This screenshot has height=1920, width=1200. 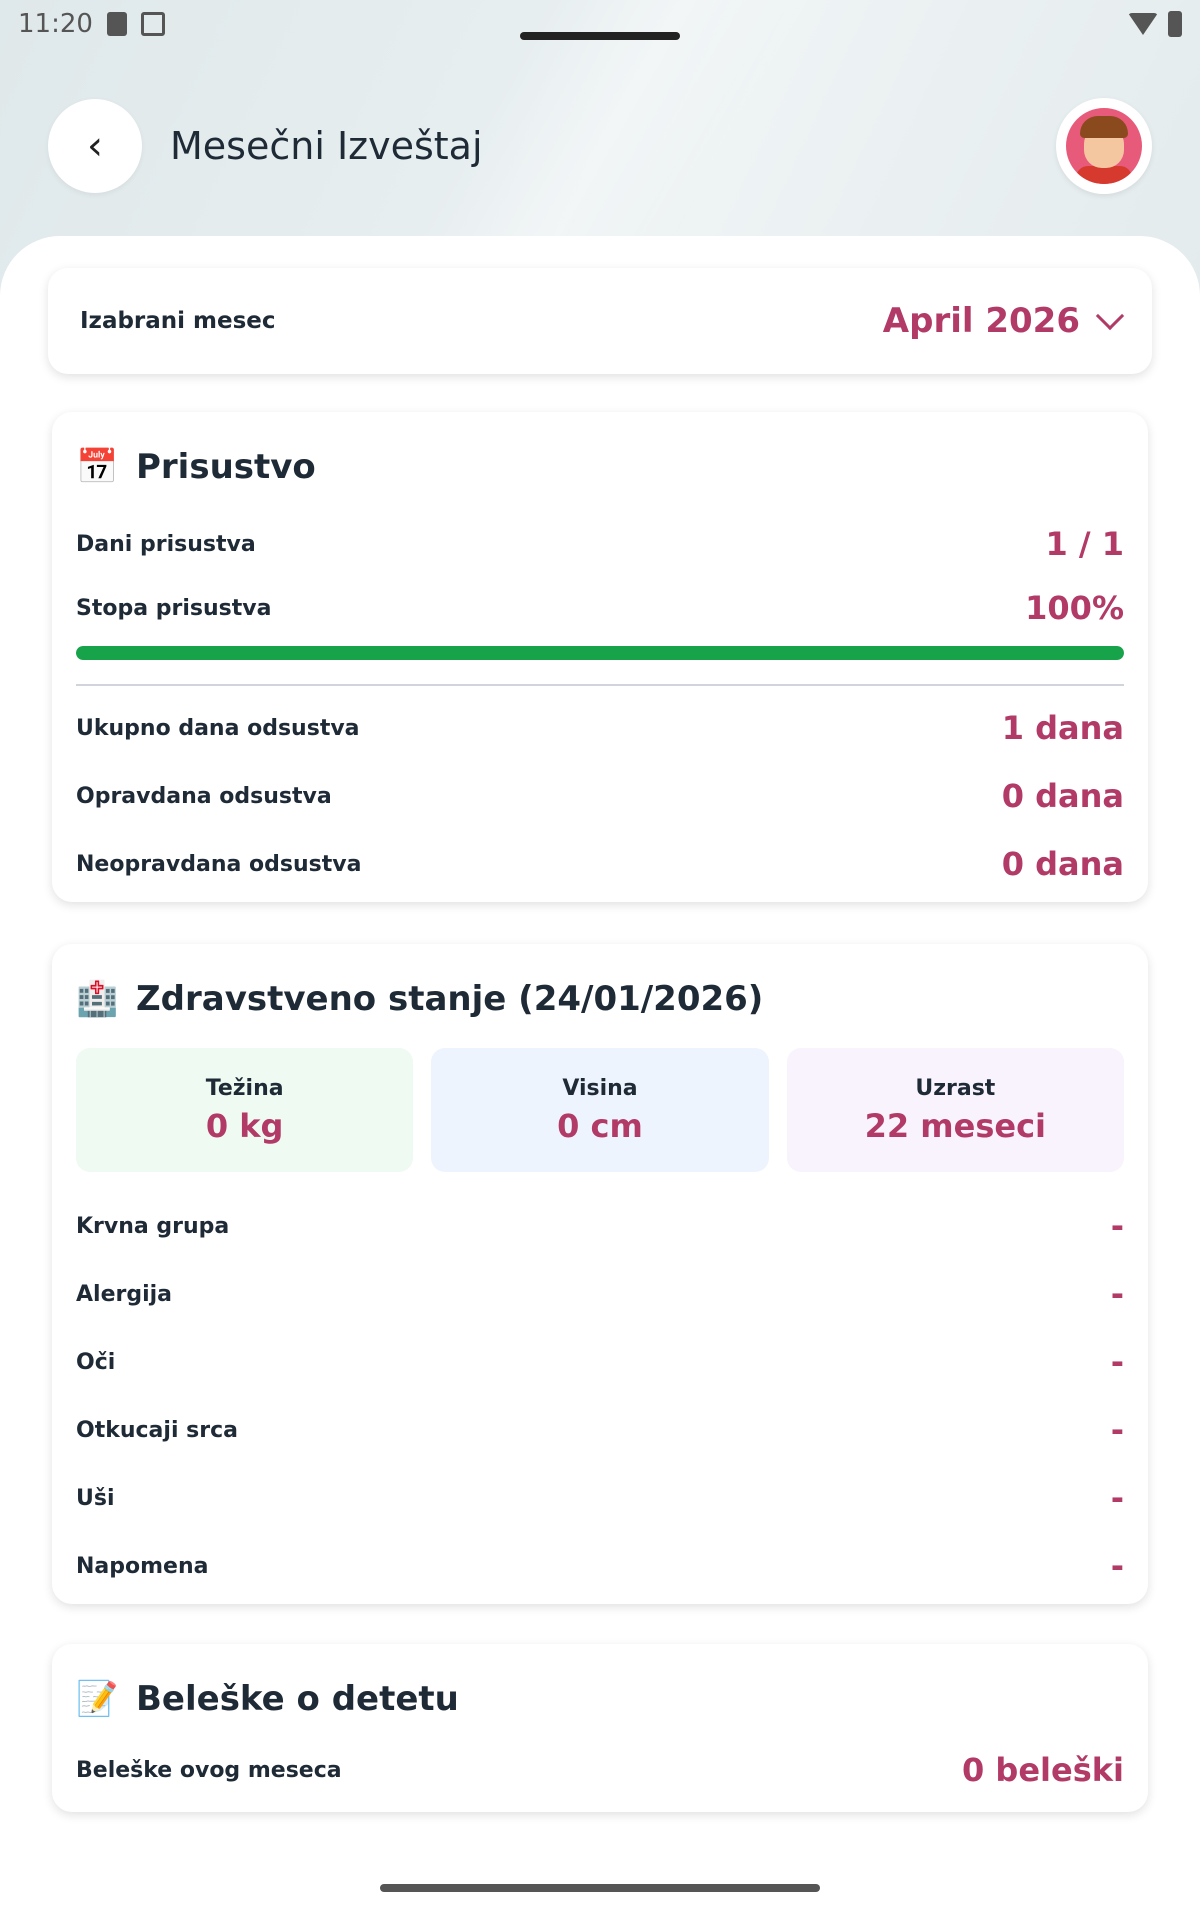 What do you see at coordinates (97, 1699) in the screenshot?
I see `memo-icon: 📝` at bounding box center [97, 1699].